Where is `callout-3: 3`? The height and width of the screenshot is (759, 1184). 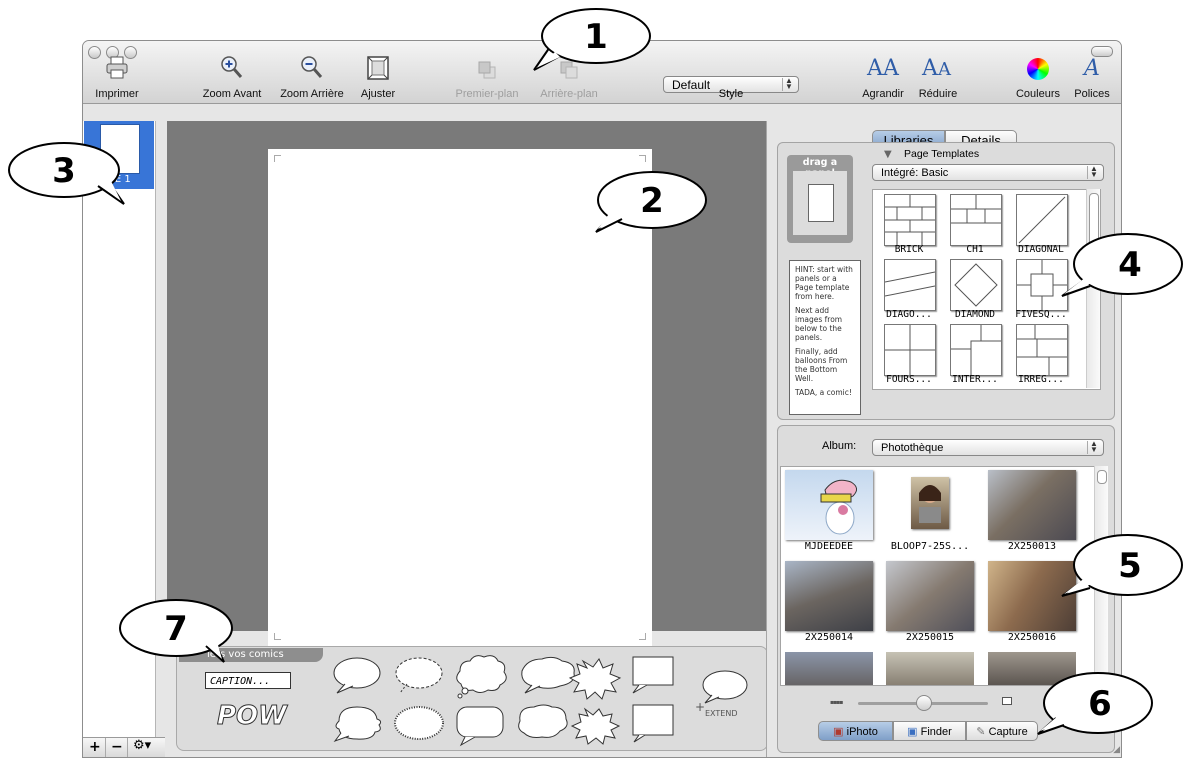
callout-3: 3 is located at coordinates (66, 173).